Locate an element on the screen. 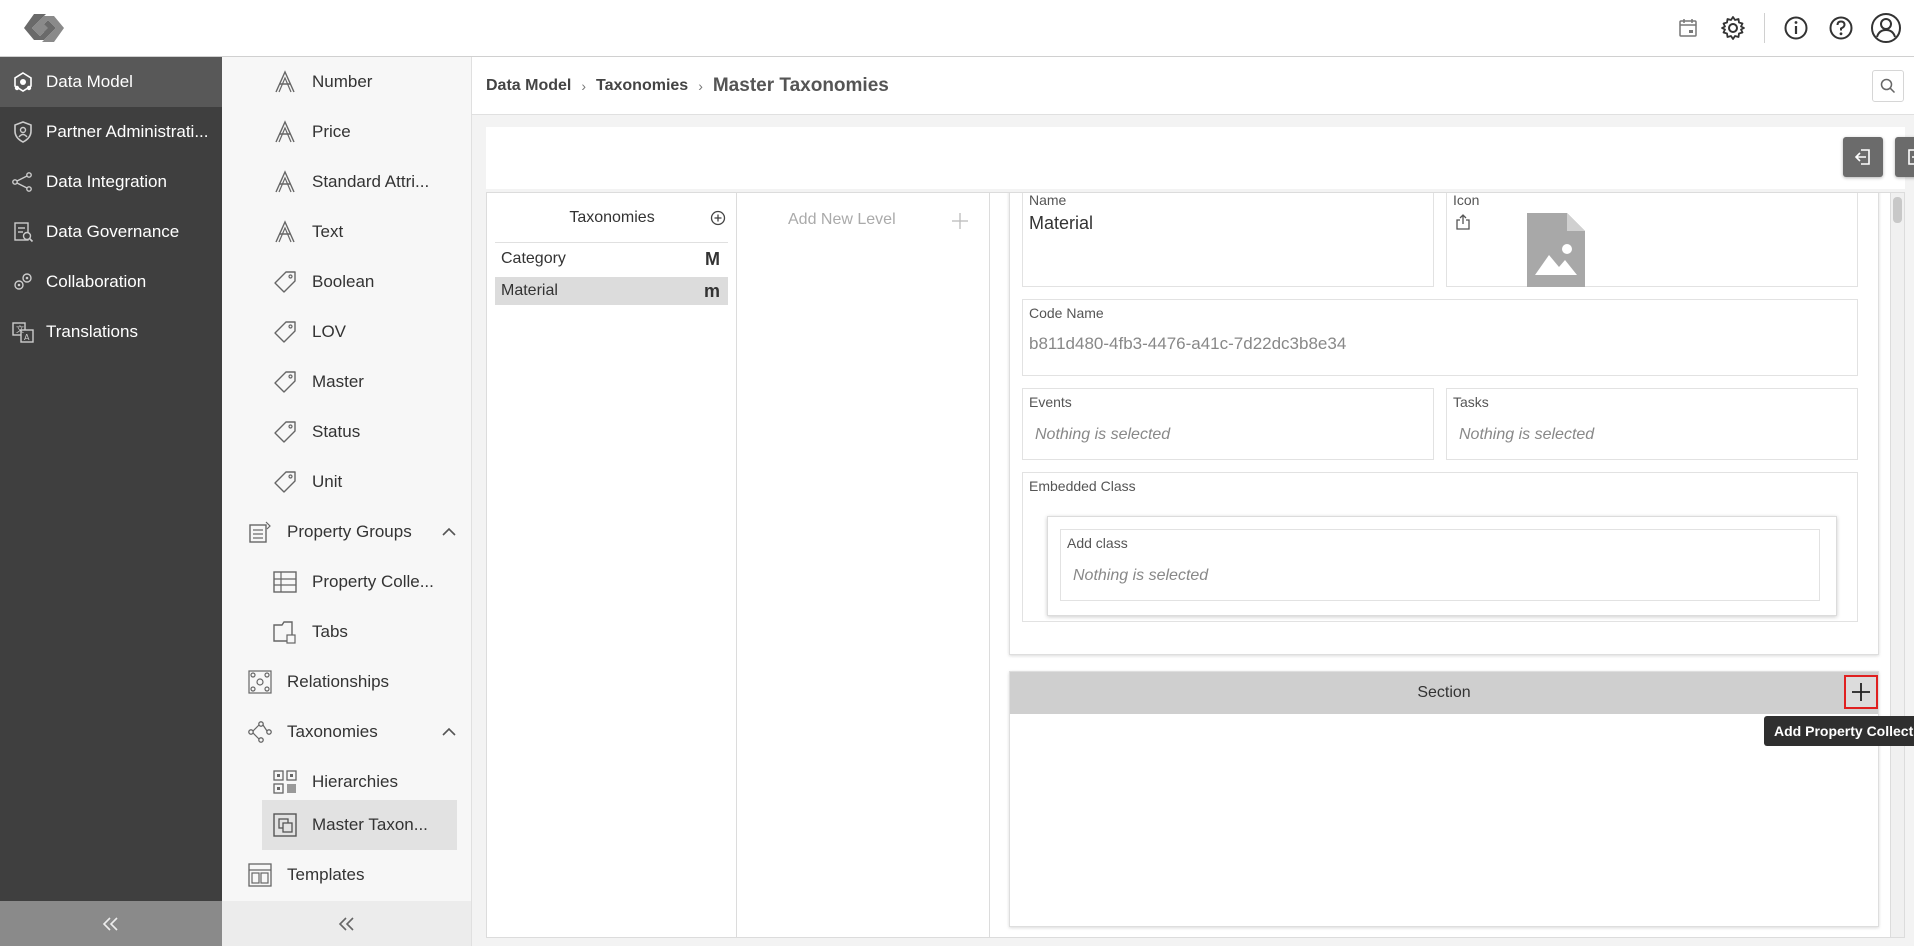 This screenshot has width=1914, height=946. subnav-item-property-groups: Property Groups is located at coordinates (357, 532).